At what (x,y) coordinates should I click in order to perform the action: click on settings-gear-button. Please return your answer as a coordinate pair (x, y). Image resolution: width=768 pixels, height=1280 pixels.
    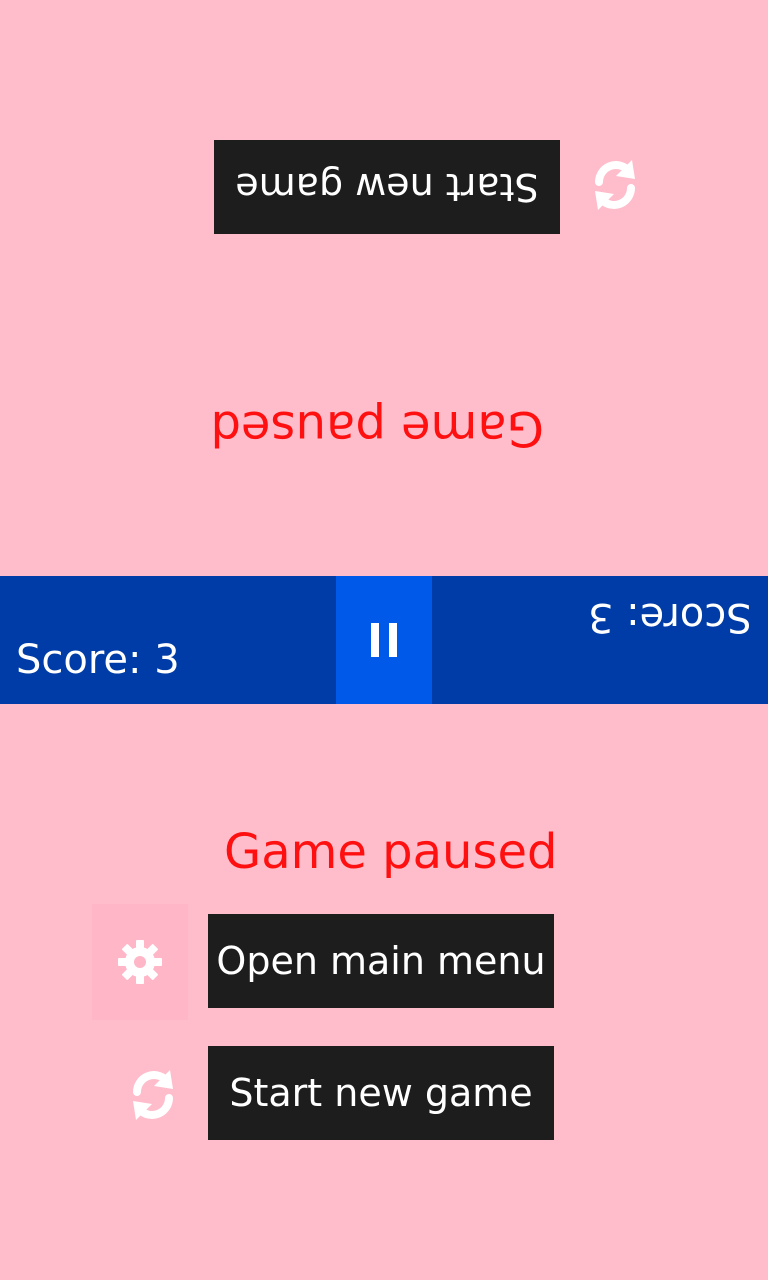
    Looking at the image, I should click on (140, 962).